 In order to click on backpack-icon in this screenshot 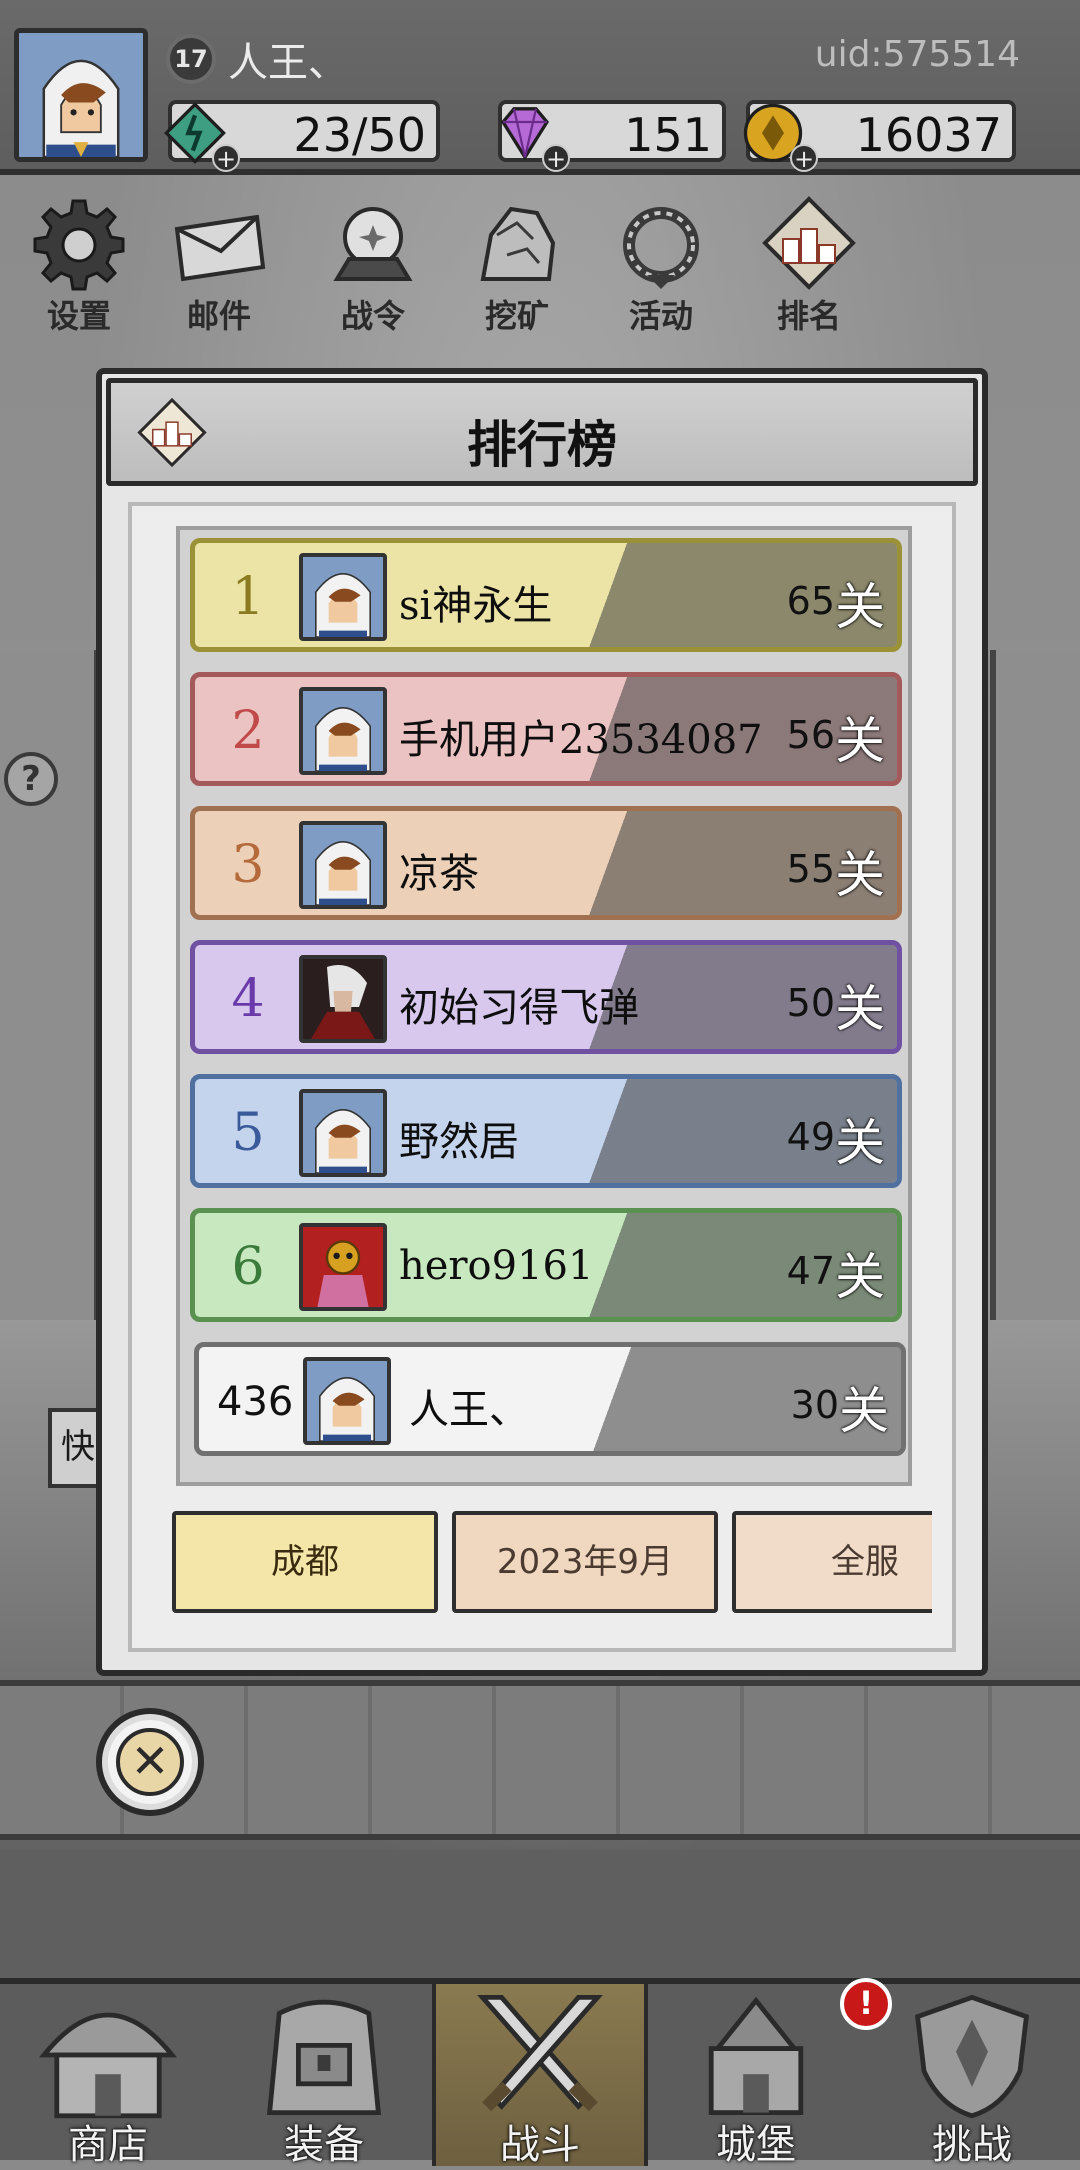, I will do `click(324, 2057)`.